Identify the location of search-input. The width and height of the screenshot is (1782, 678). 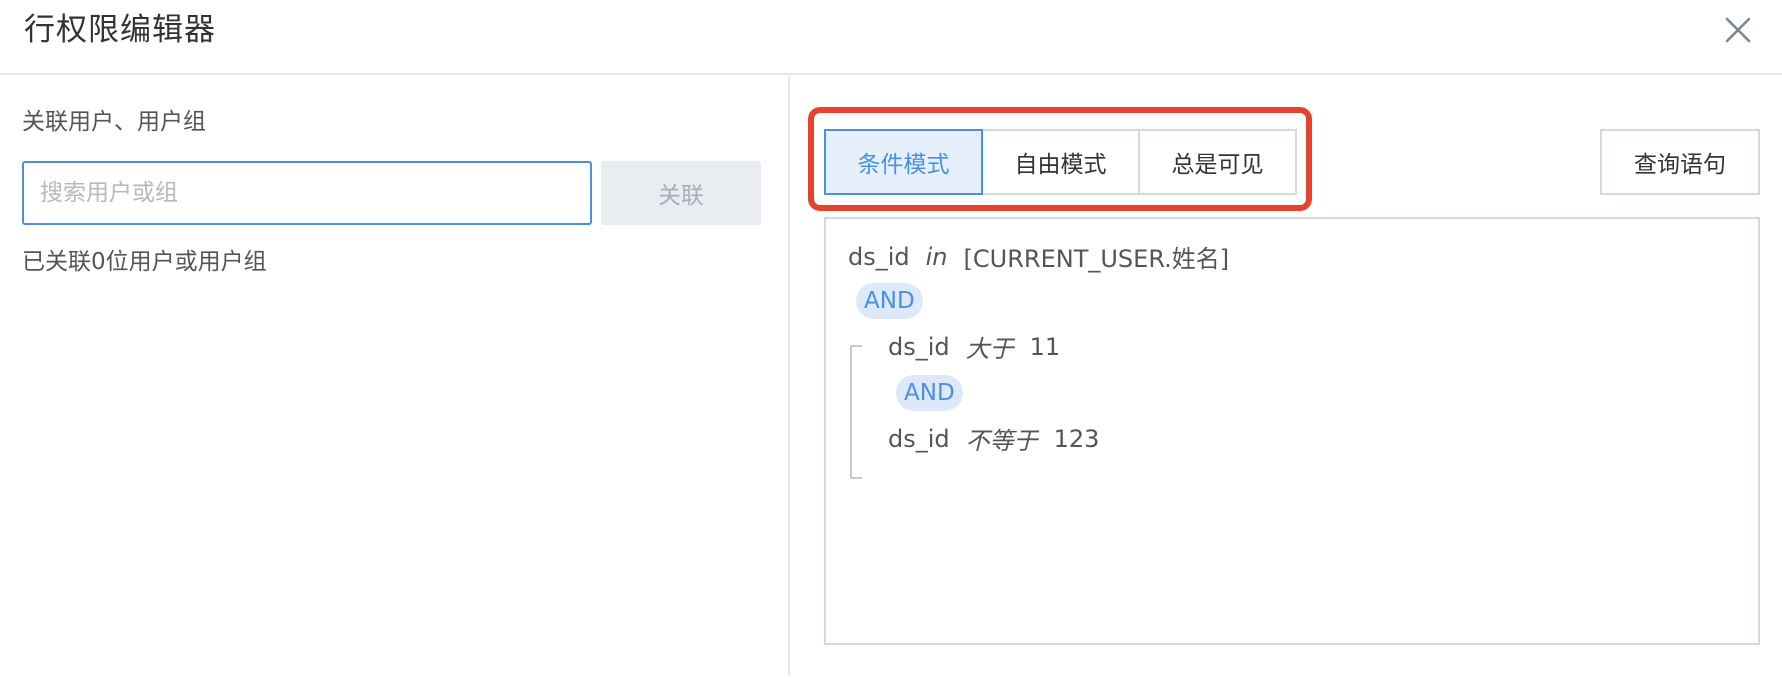
(307, 193).